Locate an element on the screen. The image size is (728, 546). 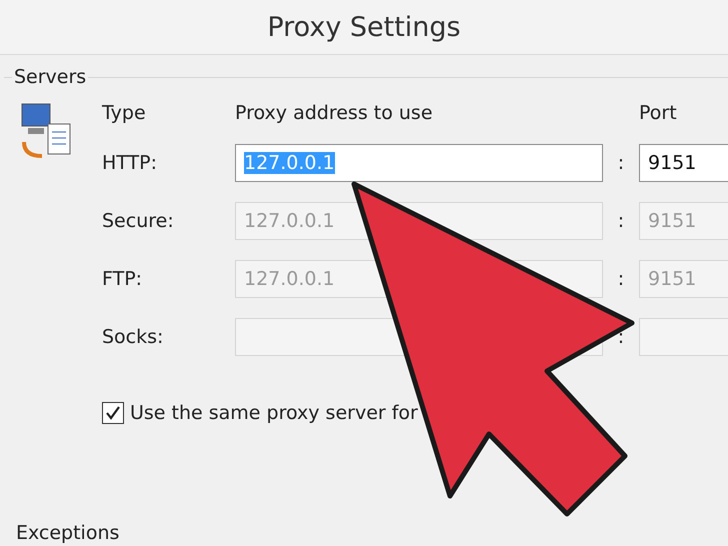
checkbox is located at coordinates (113, 413).